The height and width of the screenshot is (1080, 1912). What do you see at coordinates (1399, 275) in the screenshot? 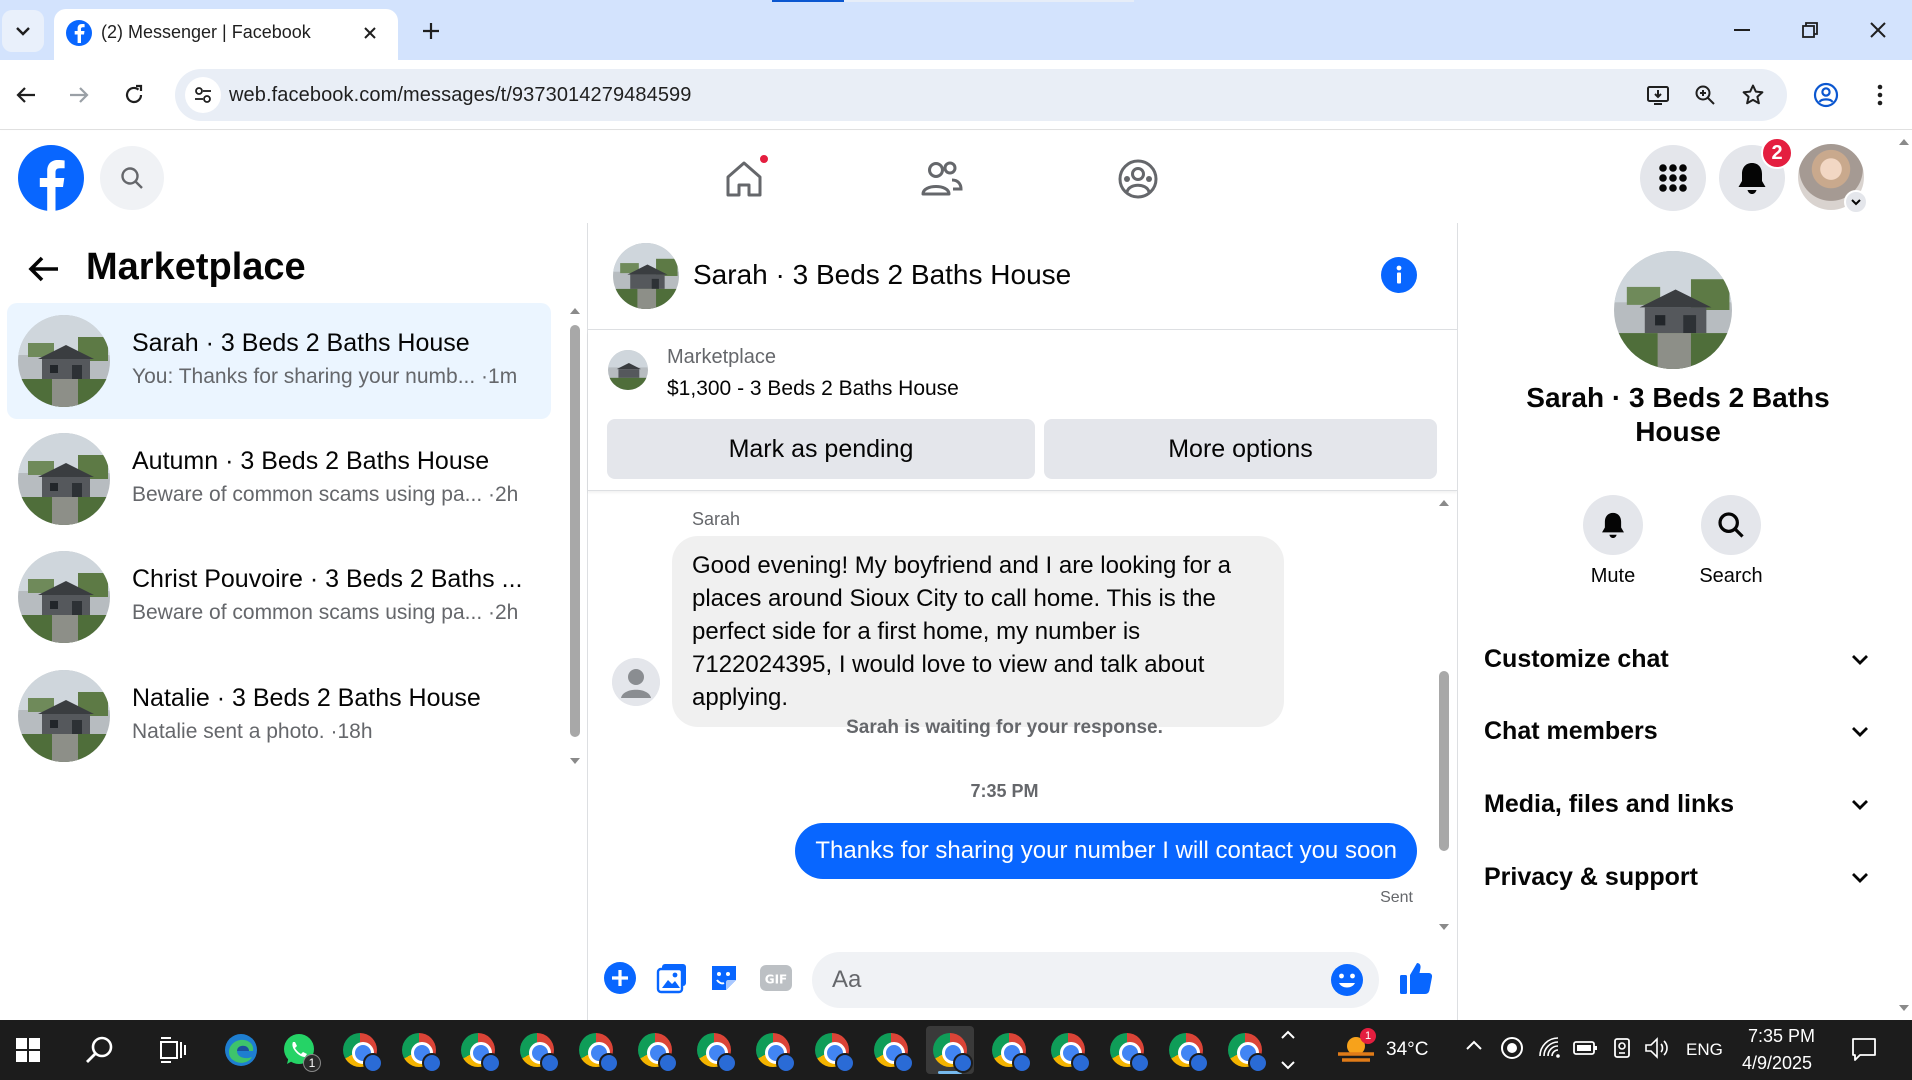
I see `info-icon` at bounding box center [1399, 275].